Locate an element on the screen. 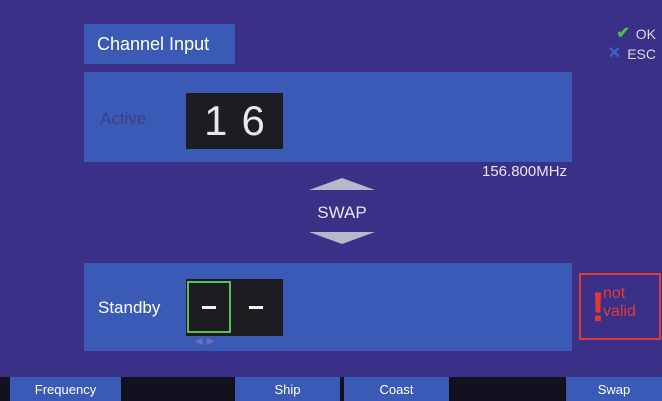  digit-nav-arrows: ◀▶ is located at coordinates (206, 341).